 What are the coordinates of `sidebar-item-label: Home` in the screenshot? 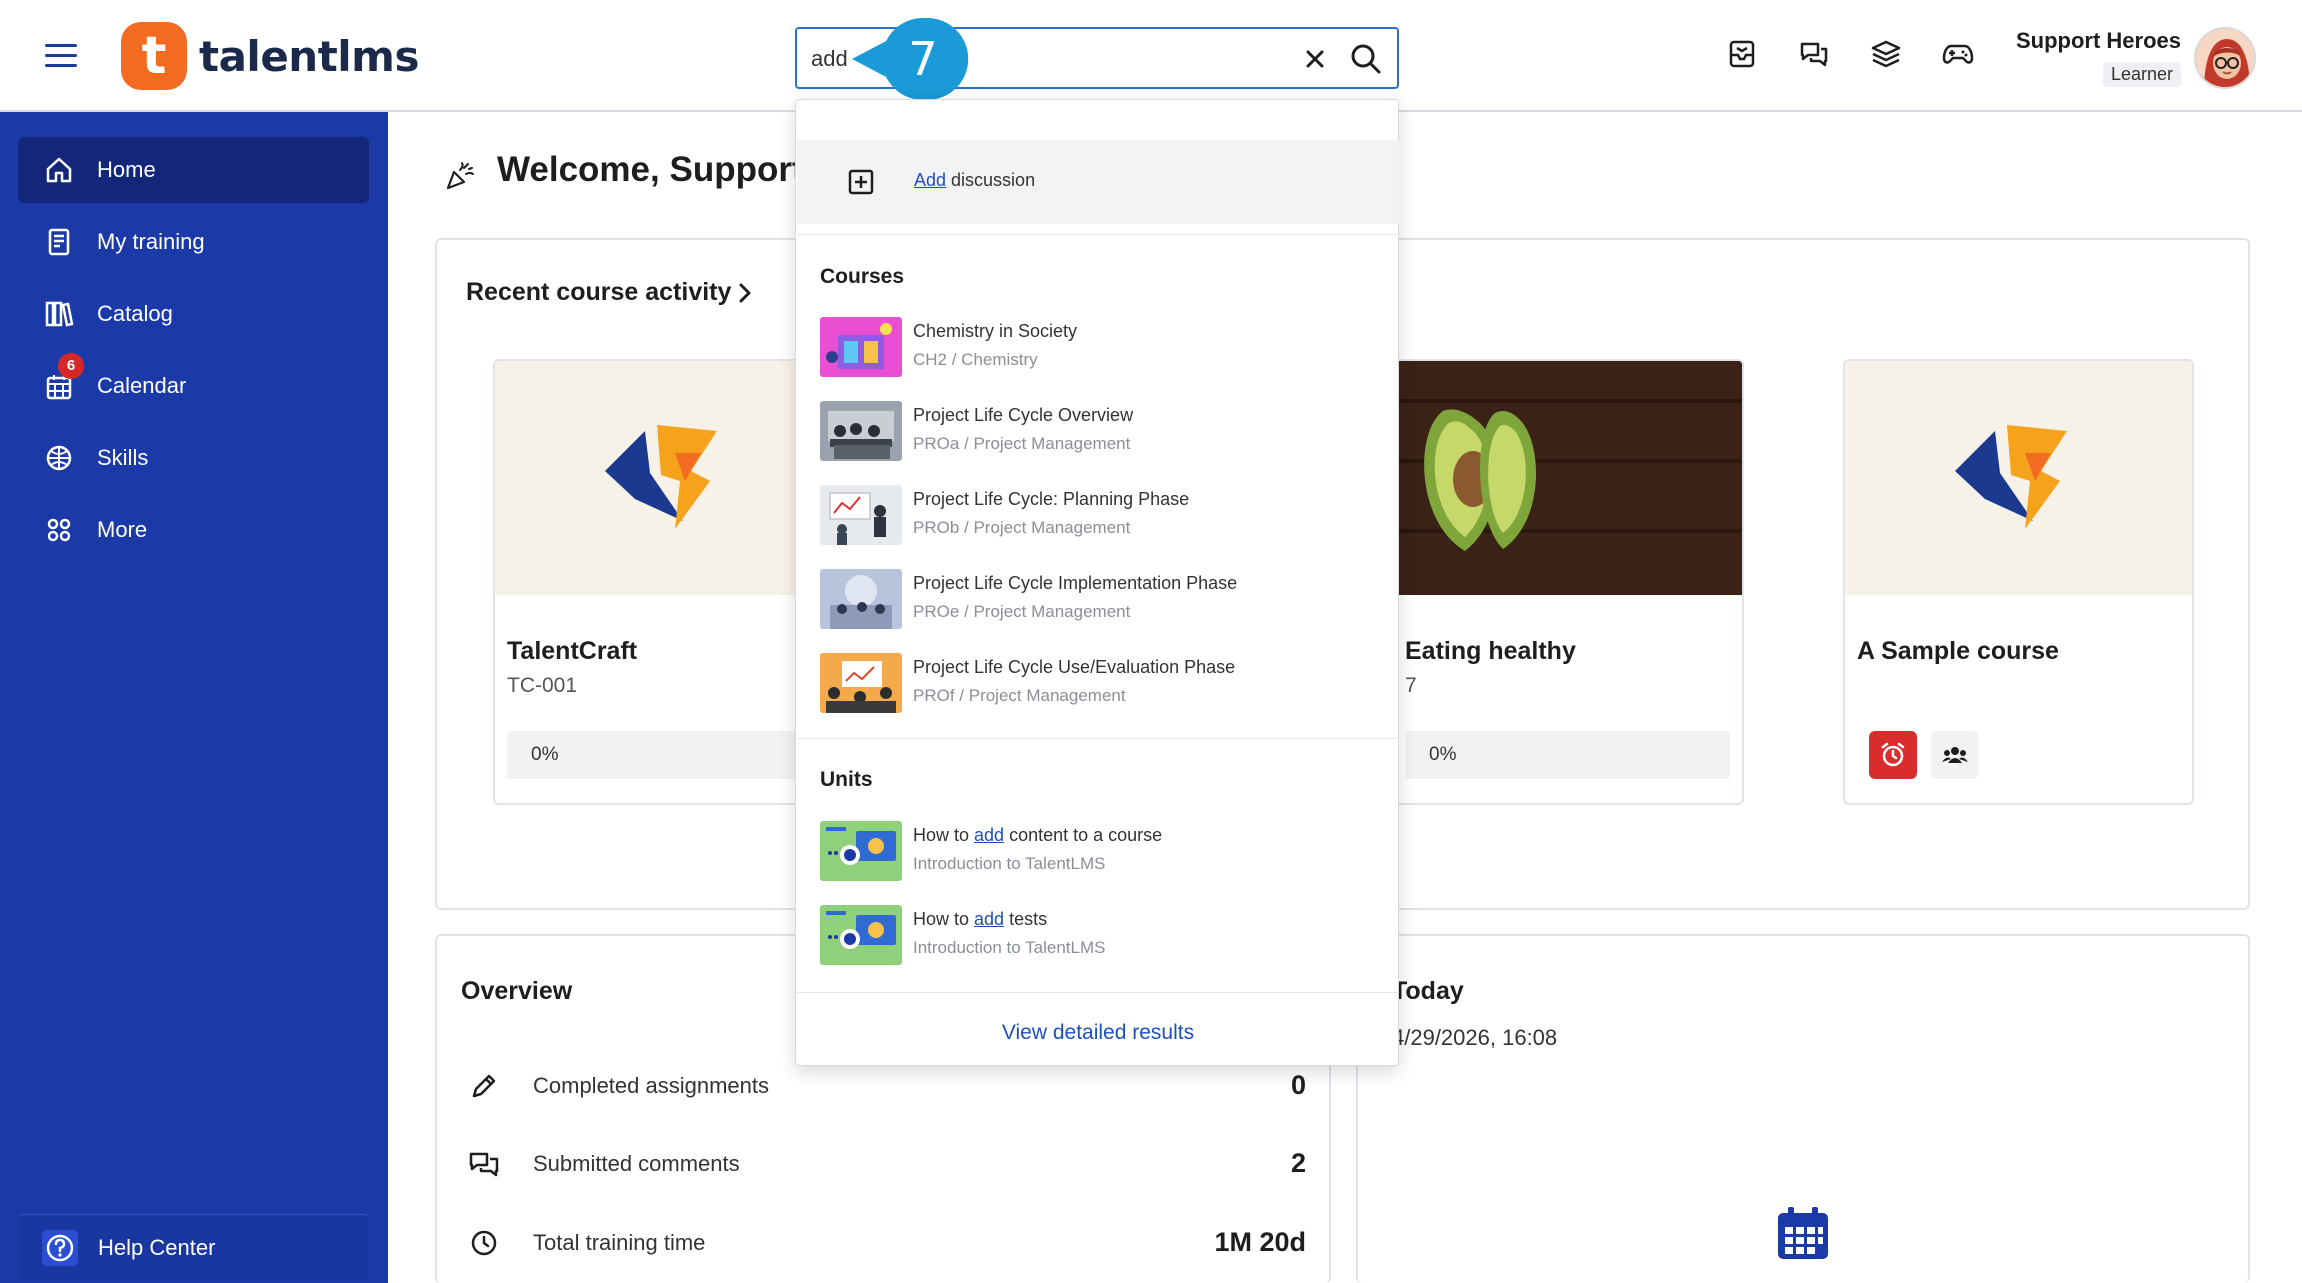 It's located at (126, 169).